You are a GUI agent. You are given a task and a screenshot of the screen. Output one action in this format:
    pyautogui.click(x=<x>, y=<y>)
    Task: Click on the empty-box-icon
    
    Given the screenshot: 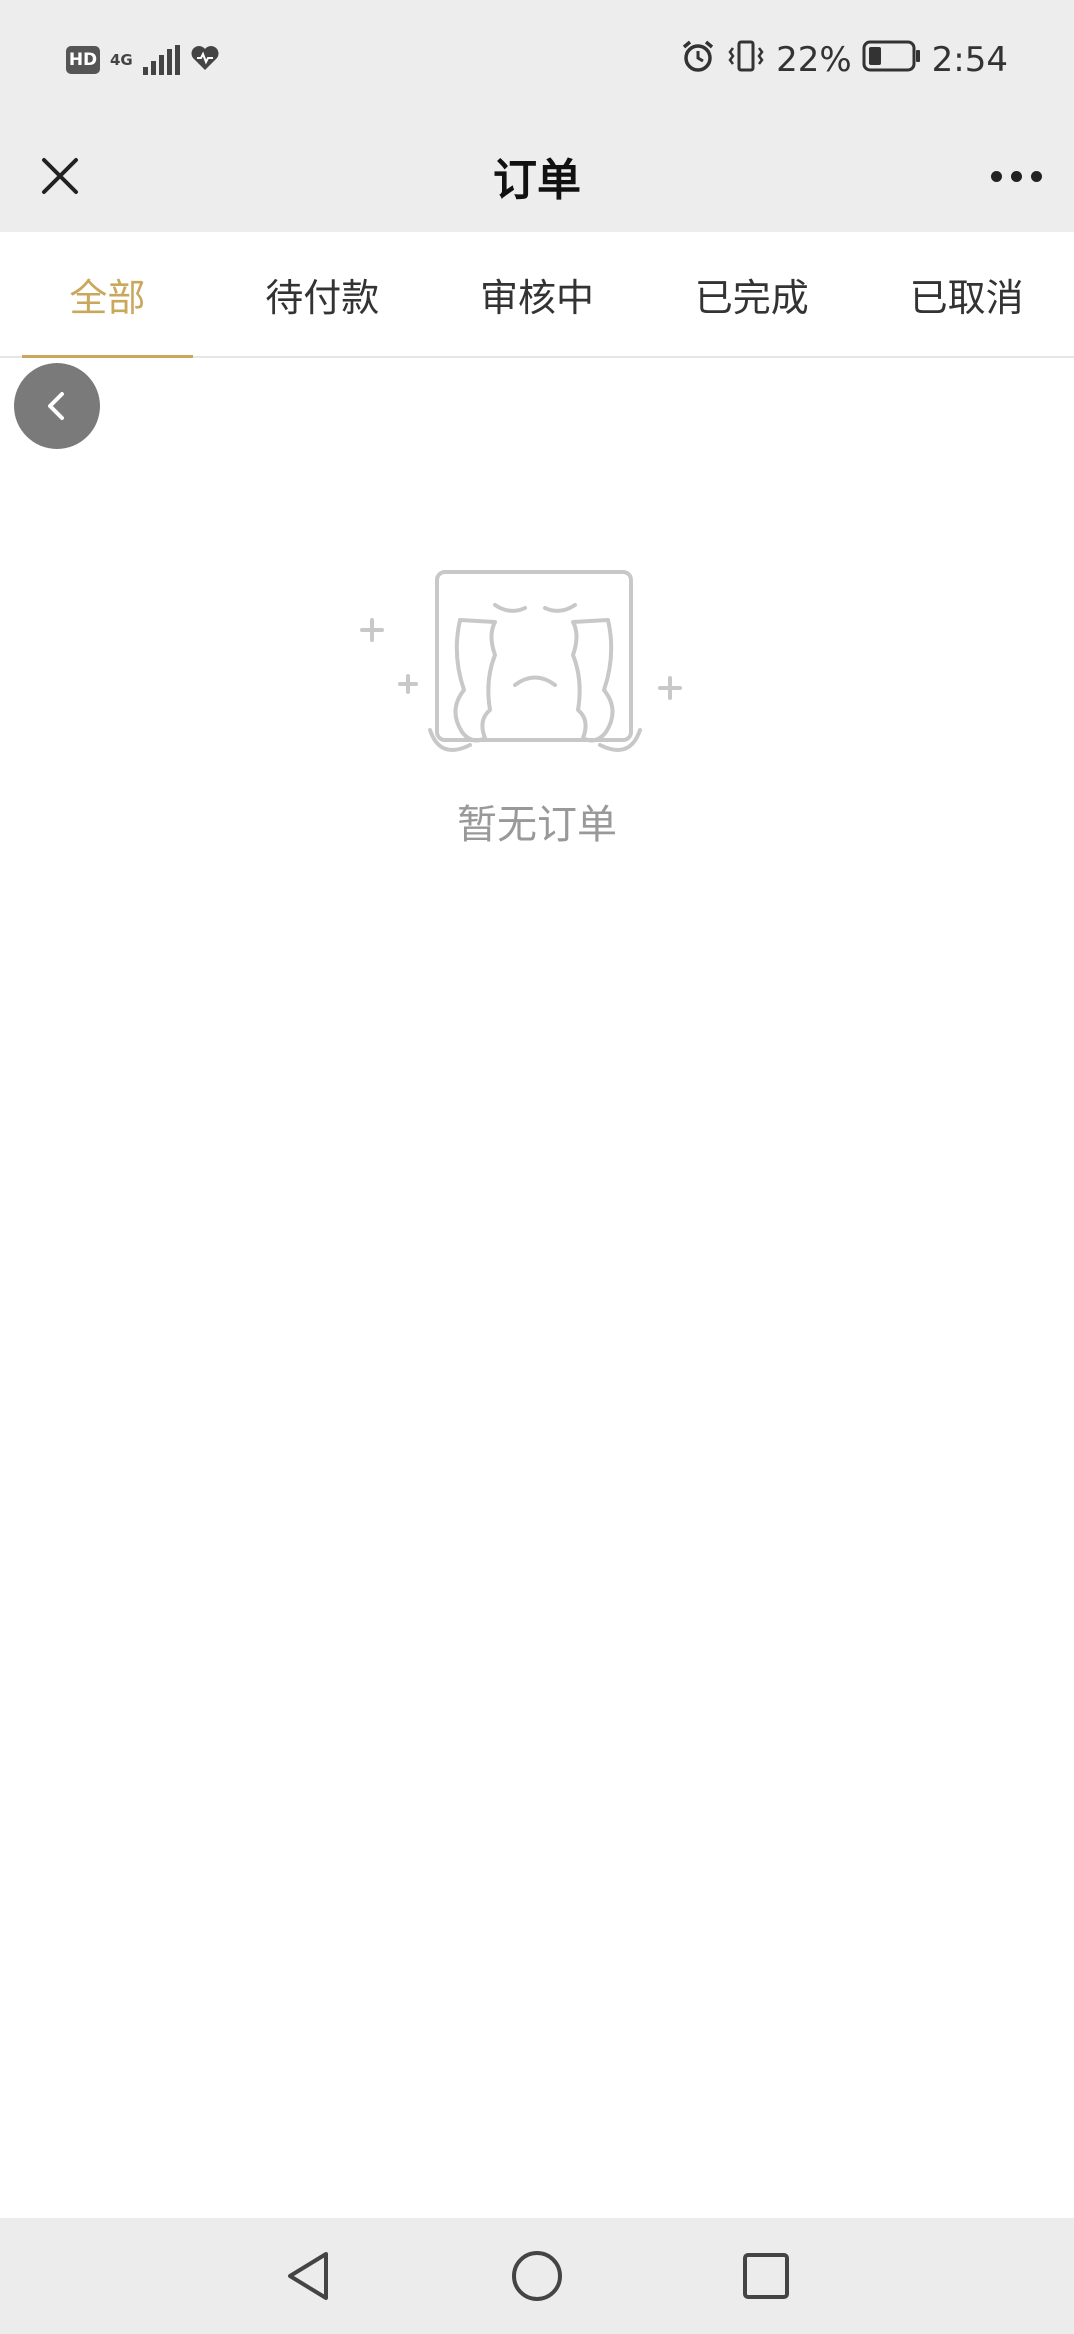 What is the action you would take?
    pyautogui.click(x=521, y=661)
    